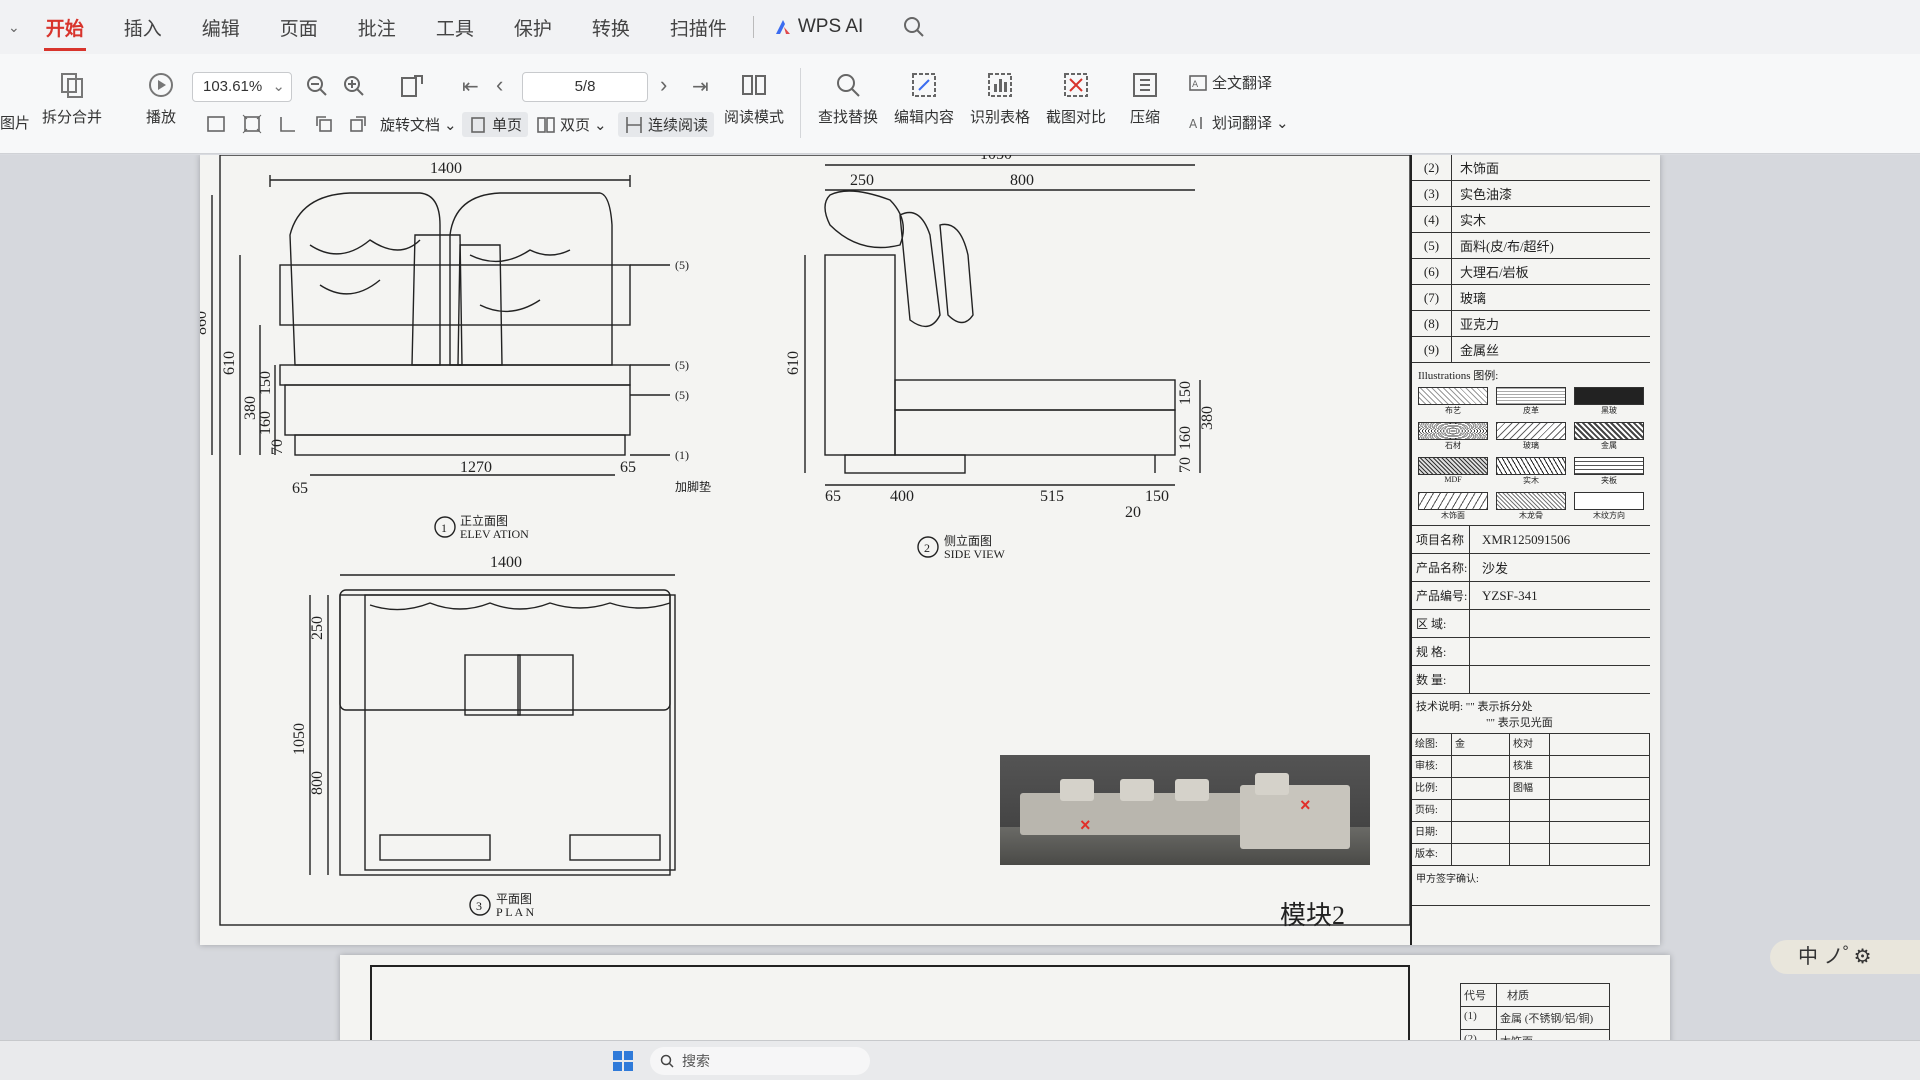 The width and height of the screenshot is (1920, 1080). Describe the element at coordinates (848, 117) in the screenshot. I see `find-replace-label: 查找替换` at that location.